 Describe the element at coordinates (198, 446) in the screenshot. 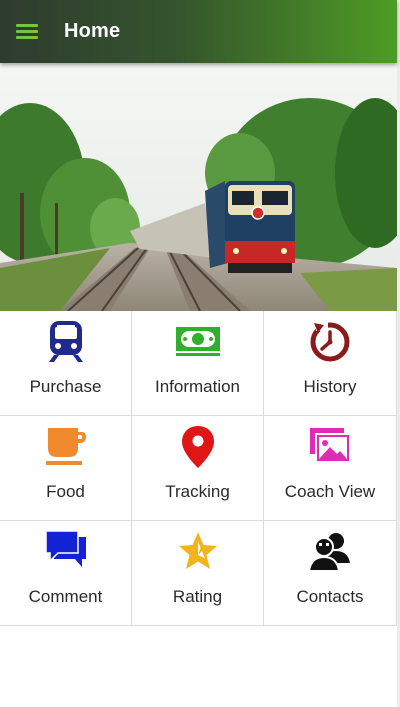

I see `location-pin-icon` at that location.